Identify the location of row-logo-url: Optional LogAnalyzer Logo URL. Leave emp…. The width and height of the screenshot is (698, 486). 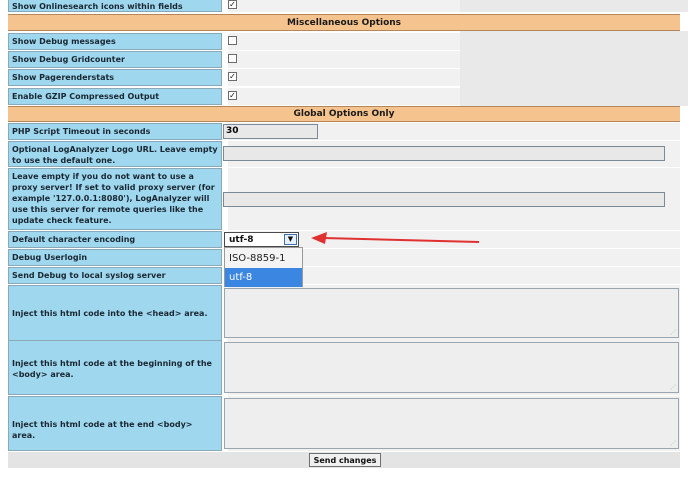
(344, 154).